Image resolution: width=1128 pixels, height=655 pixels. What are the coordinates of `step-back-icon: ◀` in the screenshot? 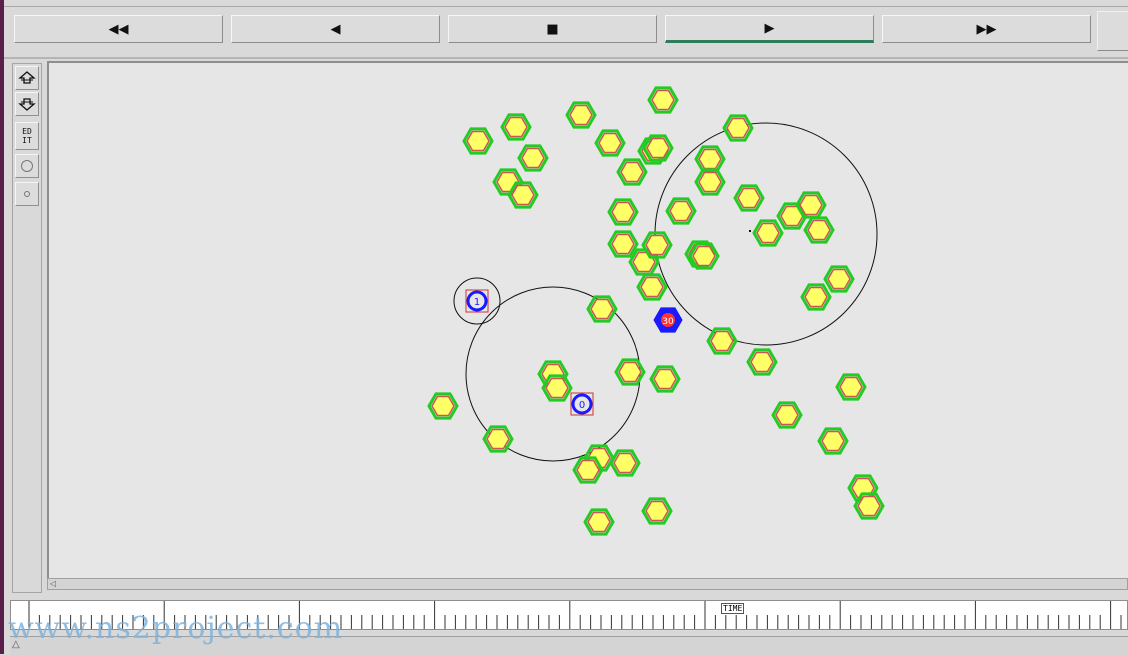 It's located at (335, 29).